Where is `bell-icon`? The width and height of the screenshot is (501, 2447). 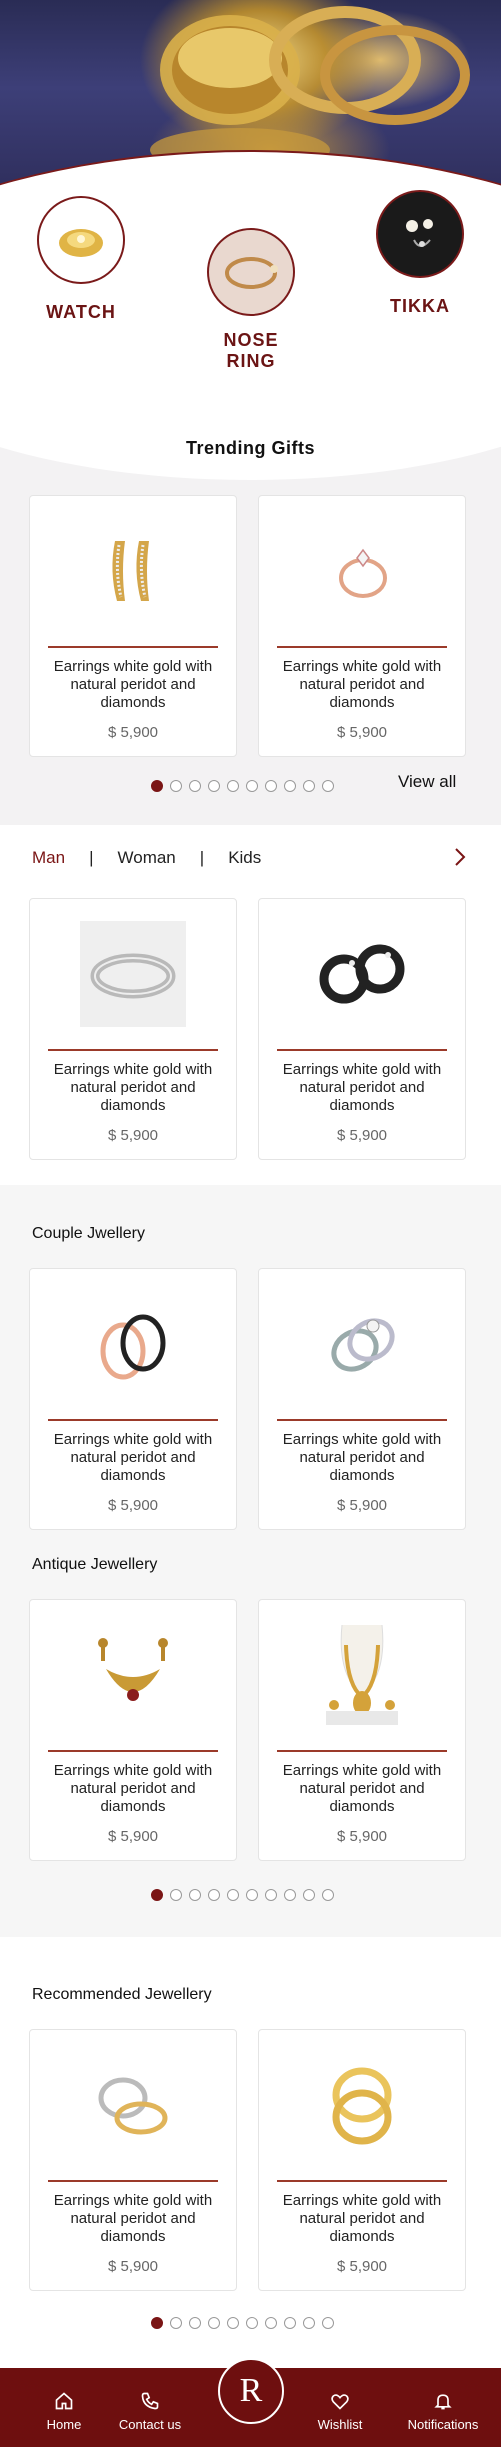 bell-icon is located at coordinates (443, 2402).